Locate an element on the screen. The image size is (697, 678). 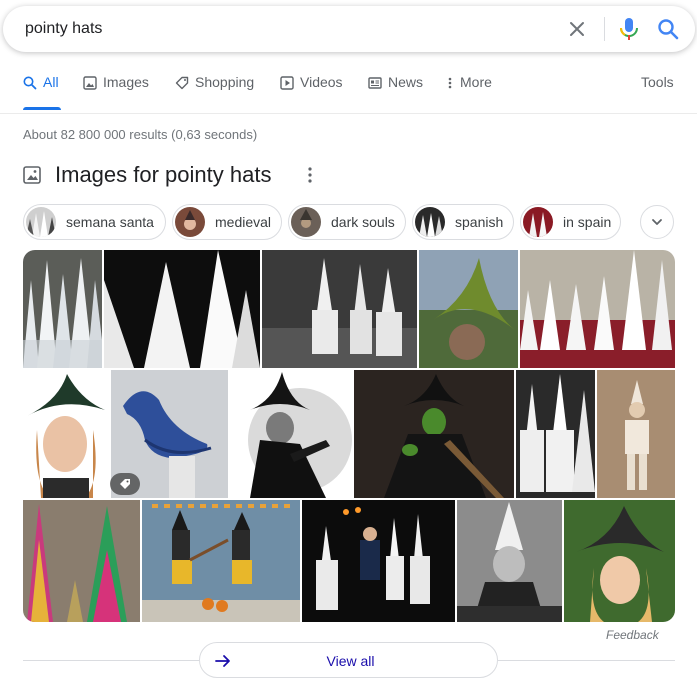
tab-all: All is located at coordinates (41, 91).